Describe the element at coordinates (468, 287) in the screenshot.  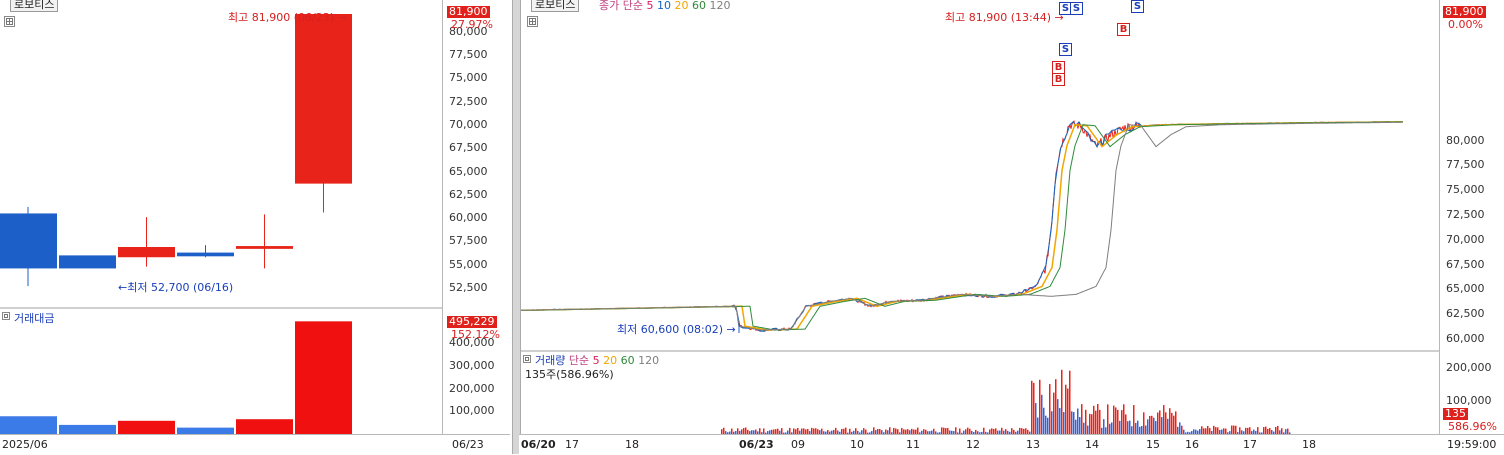
I see `price-tick: 52,500` at that location.